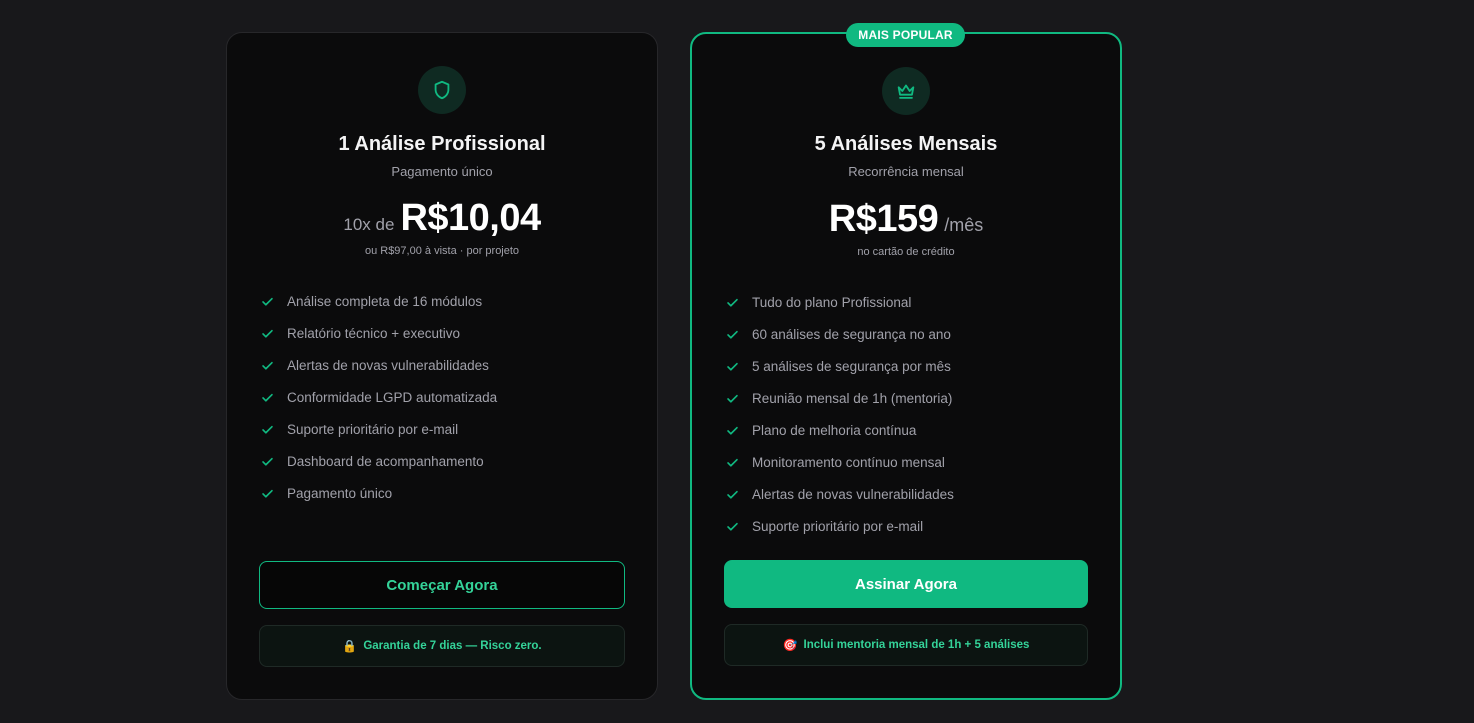 The height and width of the screenshot is (723, 1474). I want to click on target-icon: 🎯, so click(790, 645).